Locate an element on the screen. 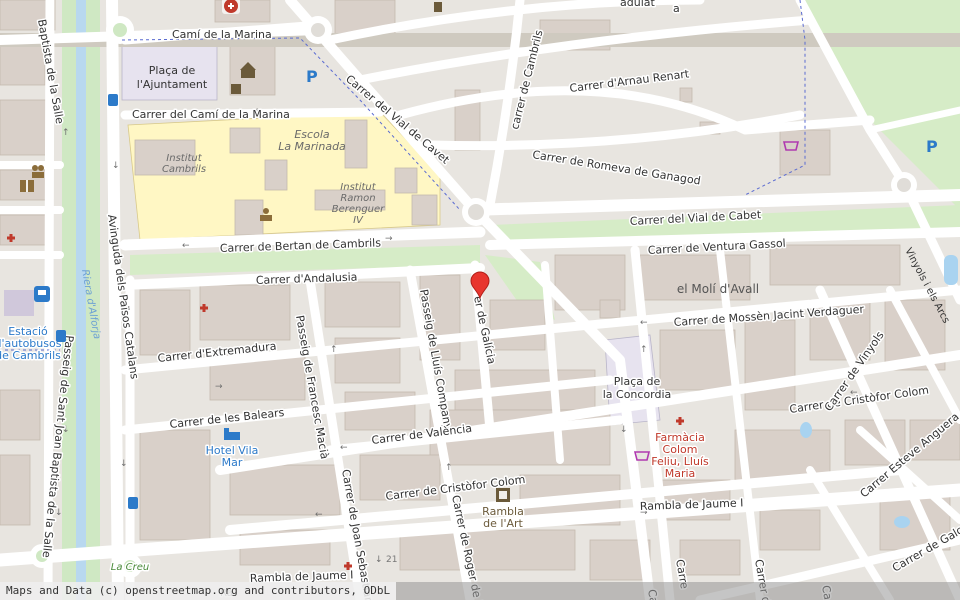 The image size is (960, 600). label-placa-ajuntament-2: l'Ajuntament is located at coordinates (172, 84).